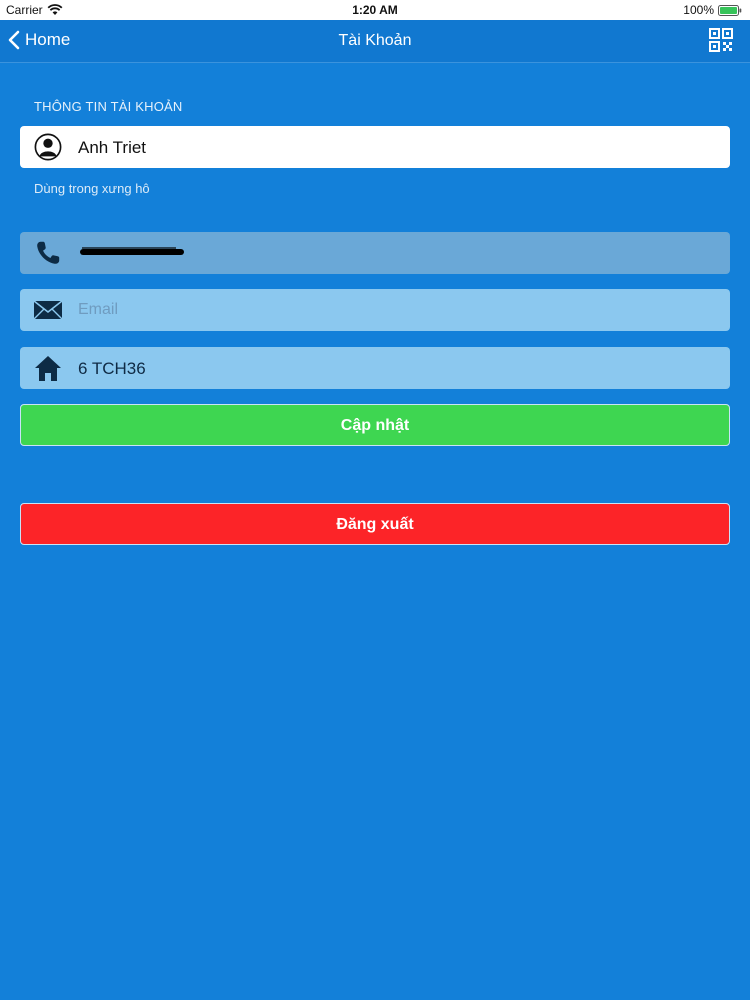  I want to click on navigation-bar: Home Tài Khoản, so click(375, 41).